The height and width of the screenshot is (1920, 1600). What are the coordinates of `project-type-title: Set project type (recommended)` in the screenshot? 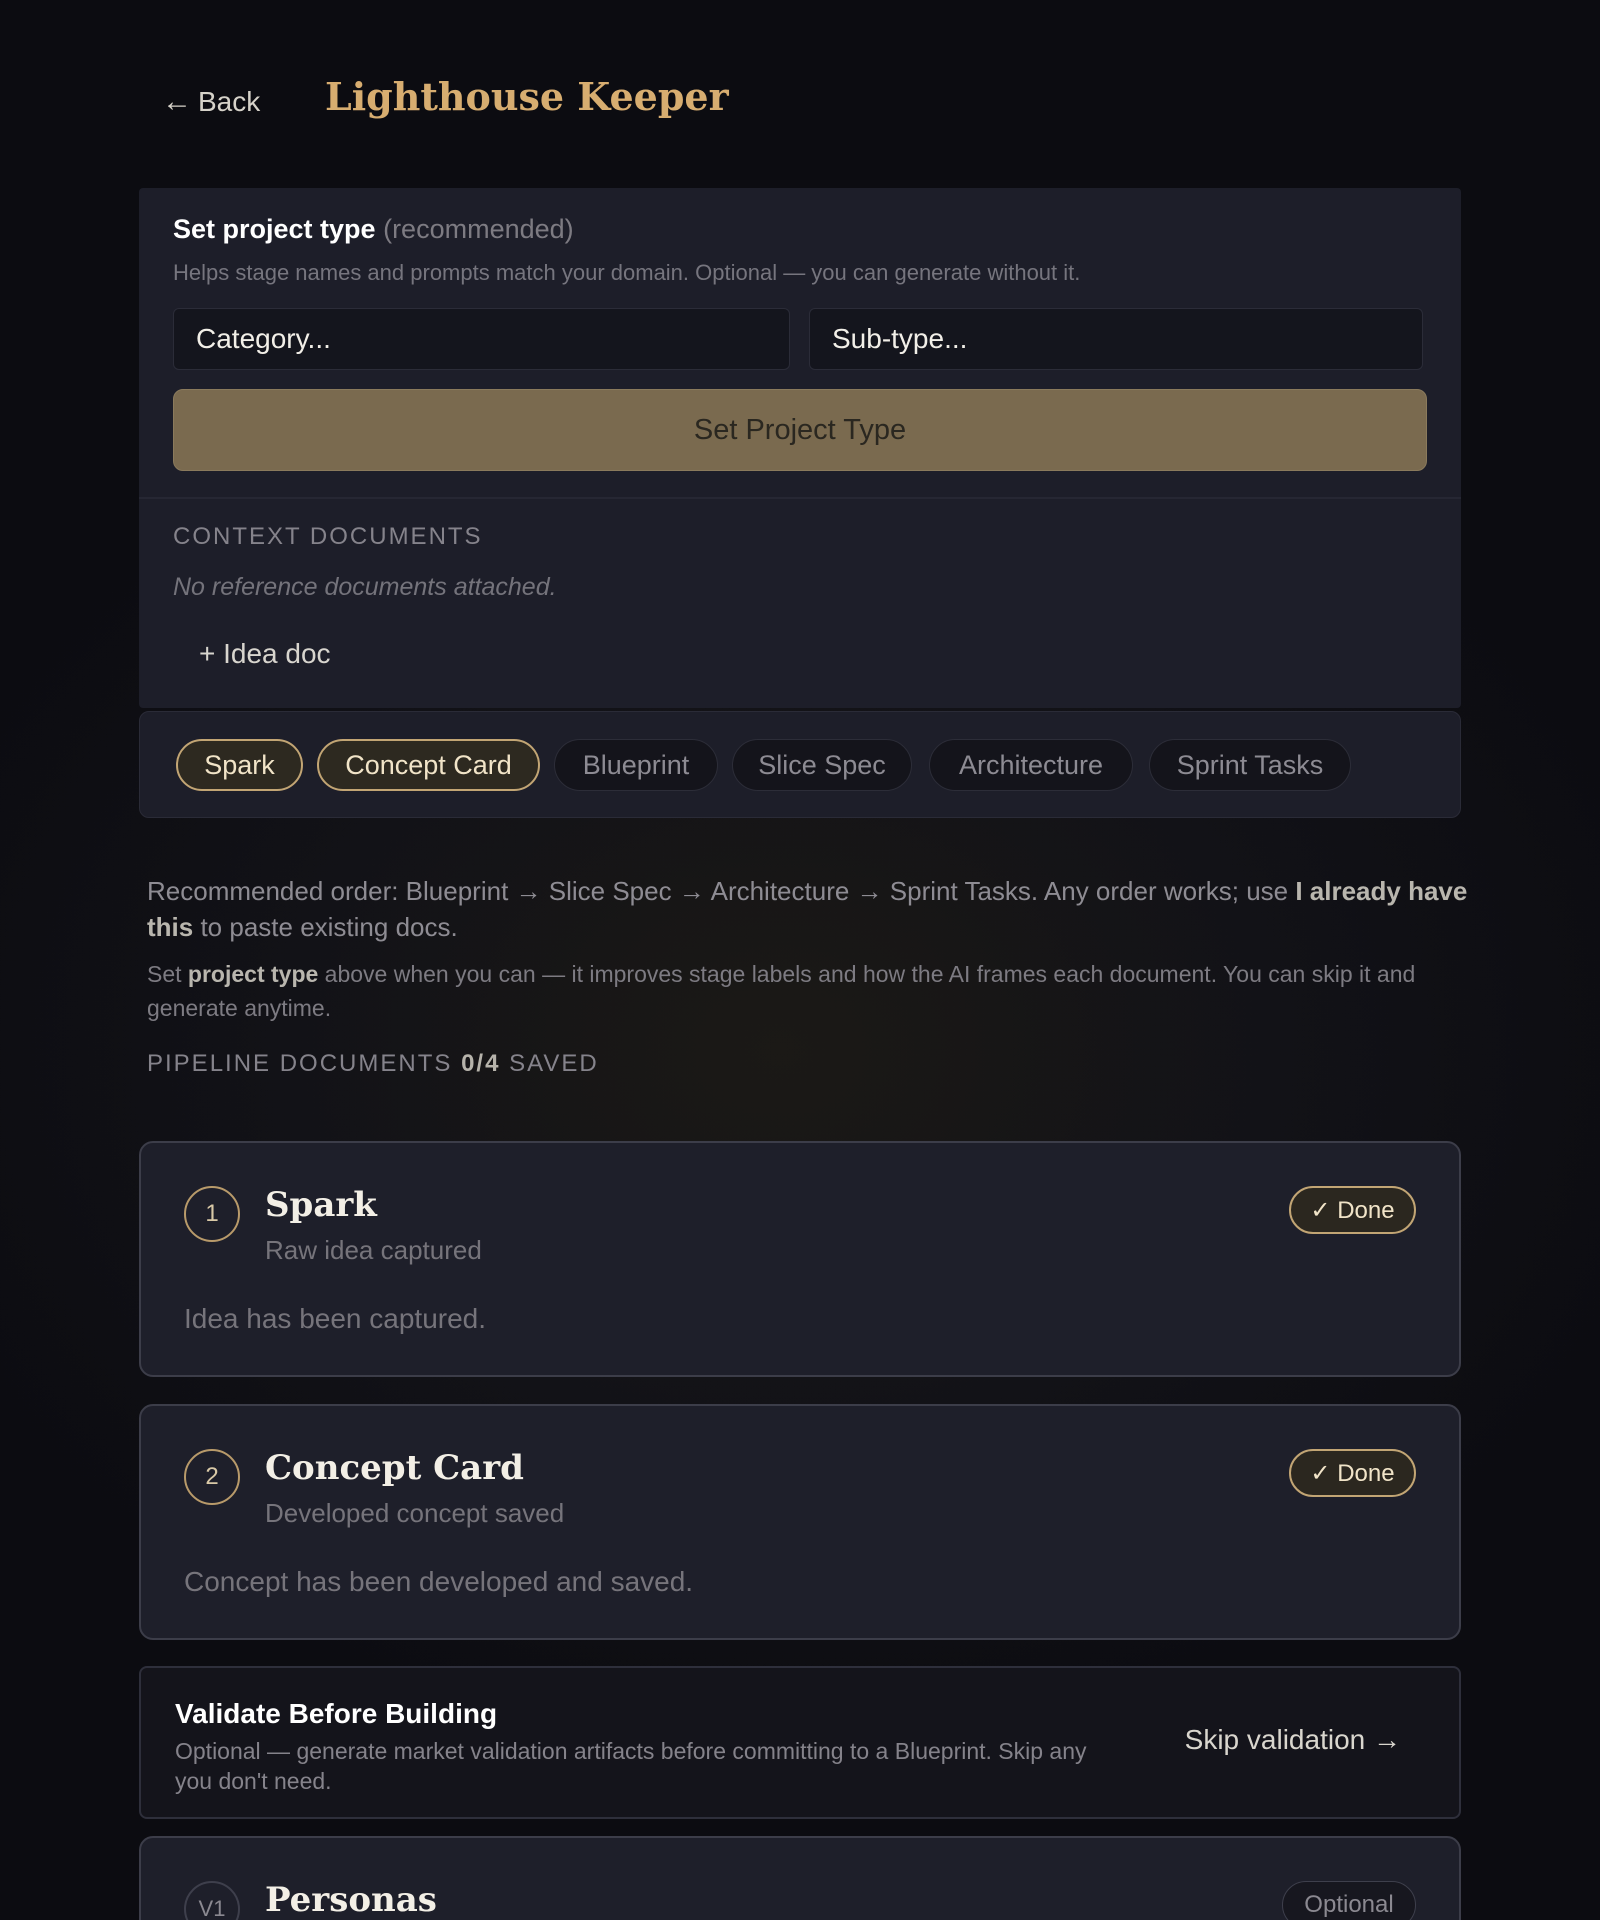 It's located at (373, 229).